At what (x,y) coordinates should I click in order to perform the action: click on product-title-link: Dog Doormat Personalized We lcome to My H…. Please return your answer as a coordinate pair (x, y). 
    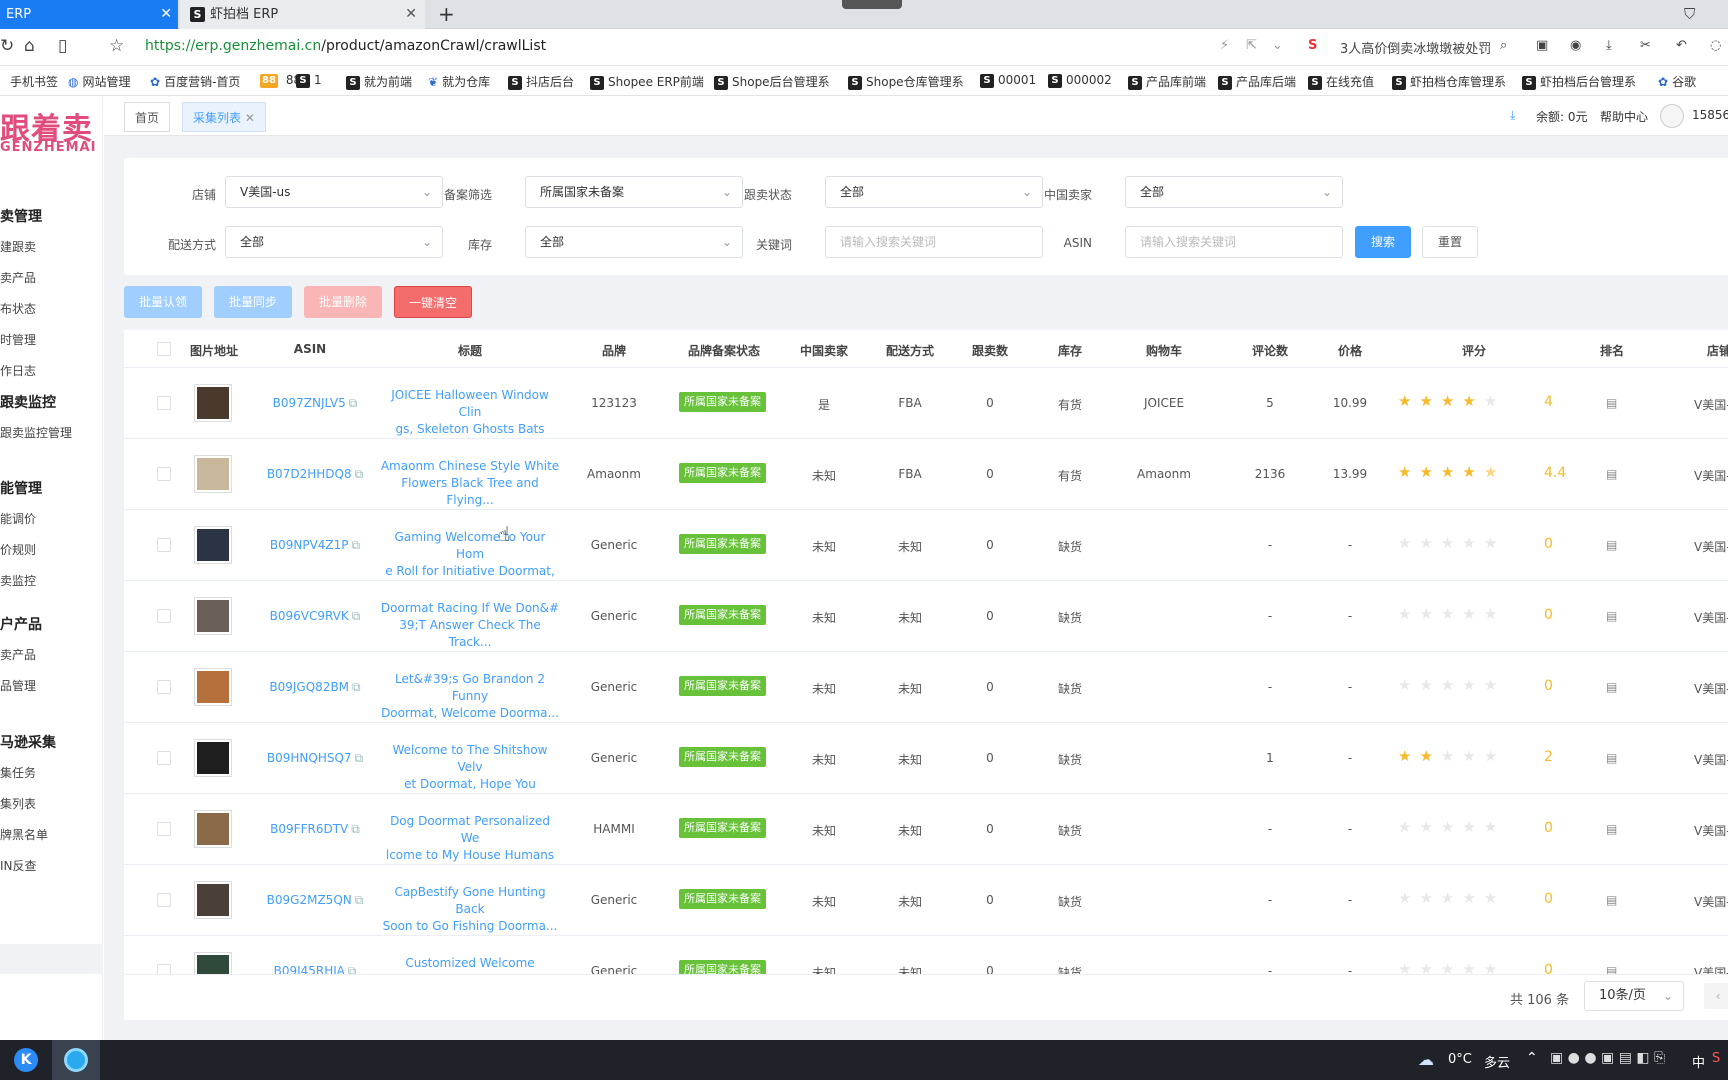
    Looking at the image, I should click on (470, 838).